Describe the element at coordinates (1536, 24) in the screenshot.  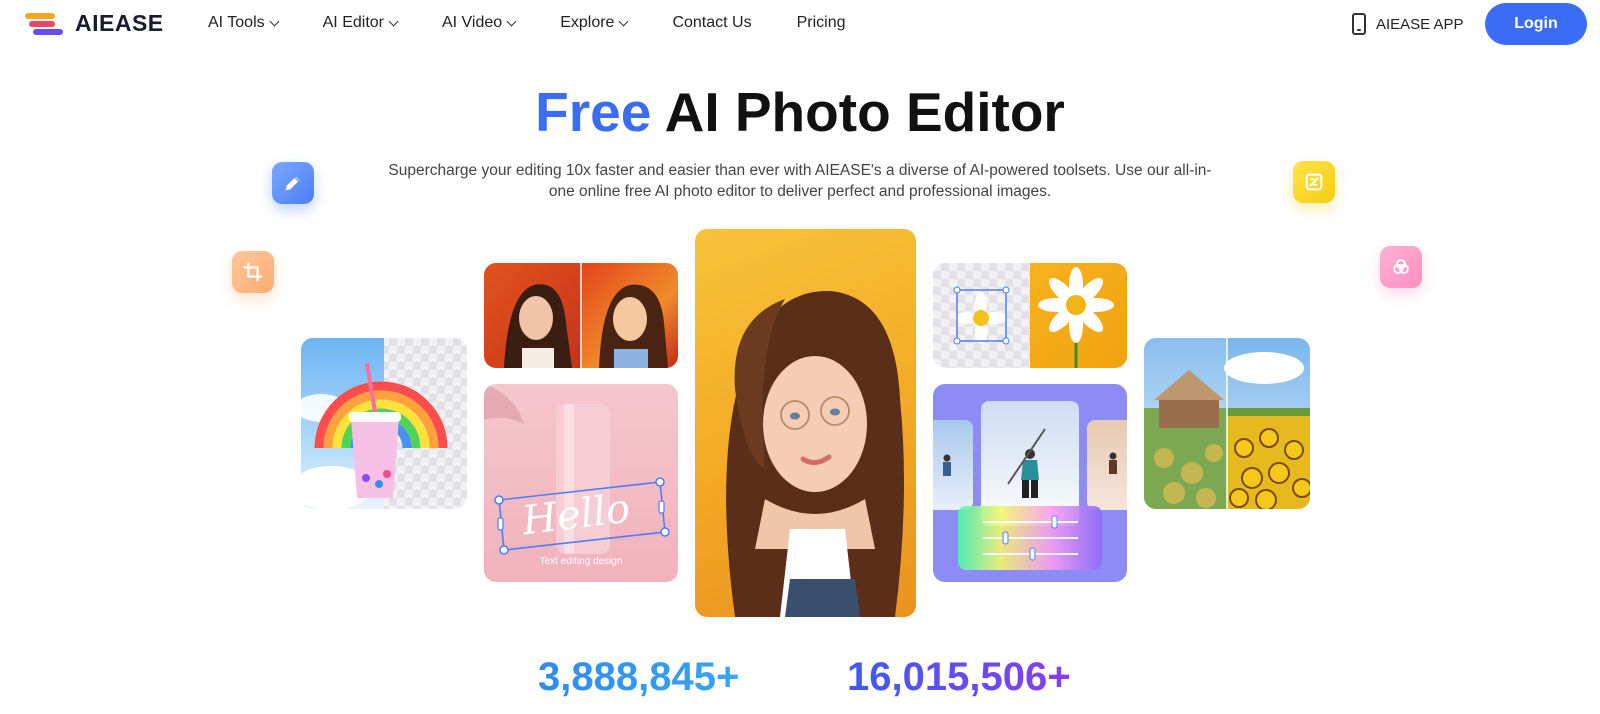
I see `login-button: Login` at that location.